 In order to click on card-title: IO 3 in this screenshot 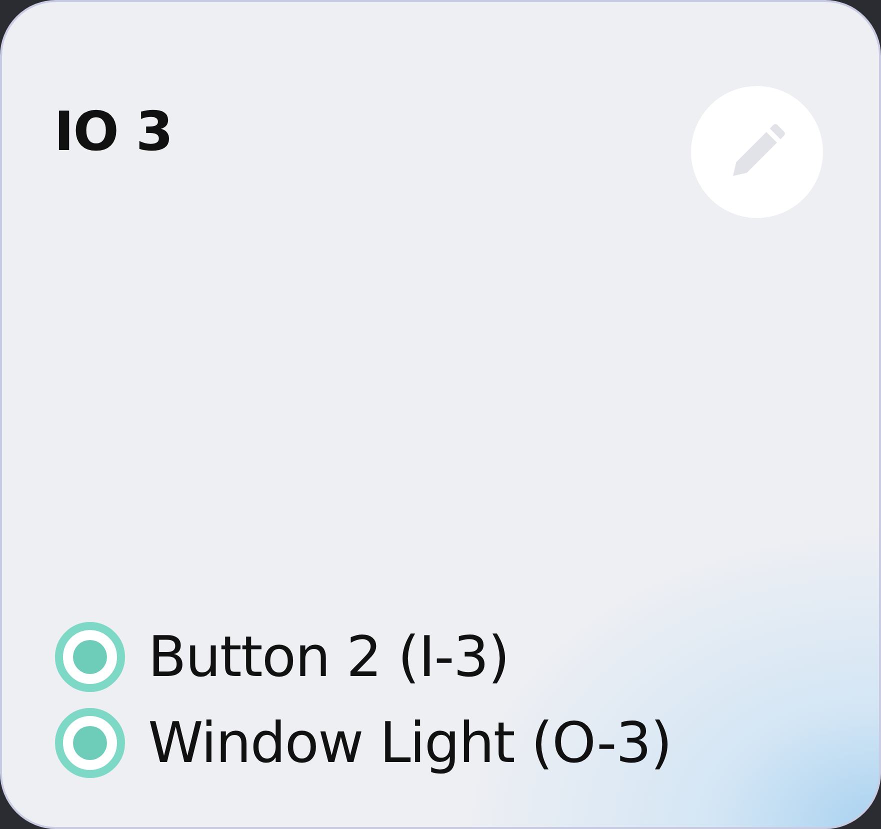, I will do `click(113, 131)`.